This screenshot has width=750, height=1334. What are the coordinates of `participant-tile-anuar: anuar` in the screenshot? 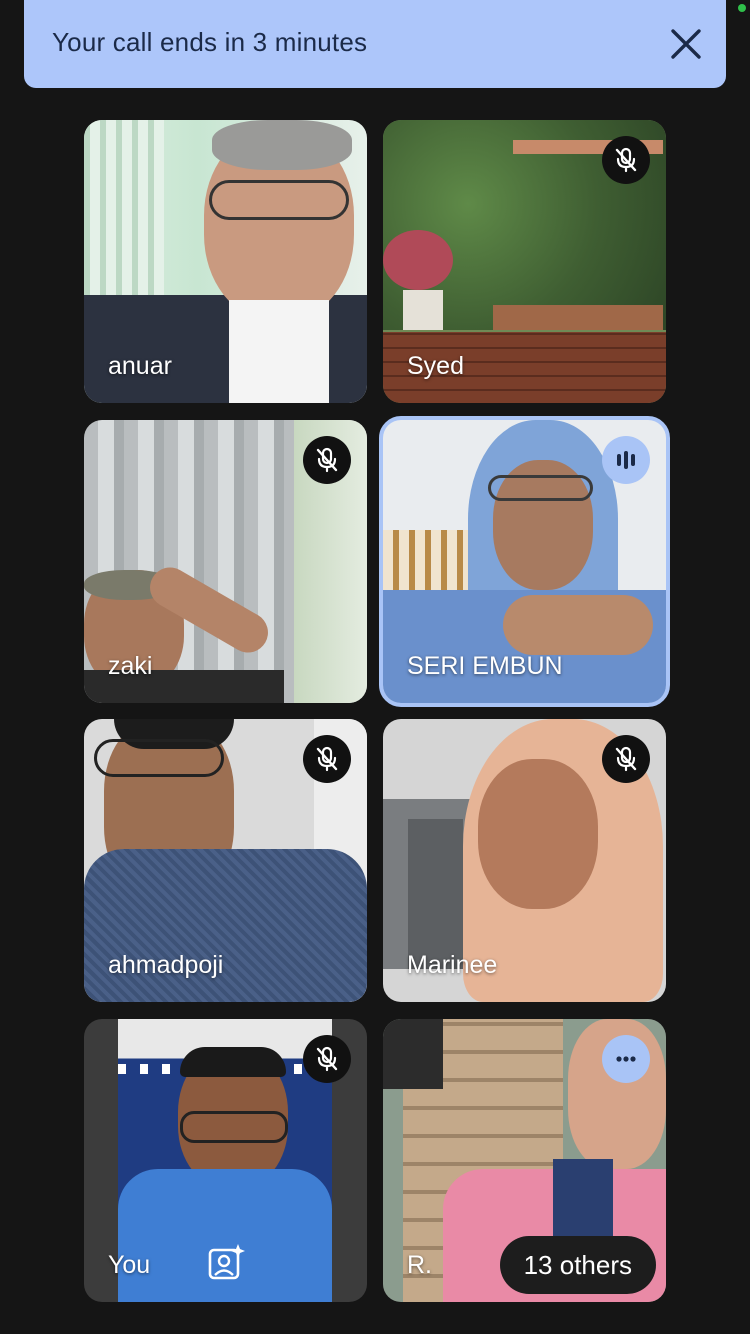 It's located at (225, 261).